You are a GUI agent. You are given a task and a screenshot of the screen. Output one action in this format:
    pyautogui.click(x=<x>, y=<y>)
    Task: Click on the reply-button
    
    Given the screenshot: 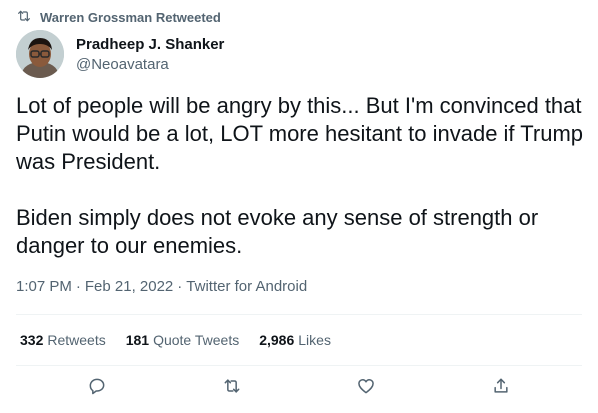 What is the action you would take?
    pyautogui.click(x=97, y=388)
    